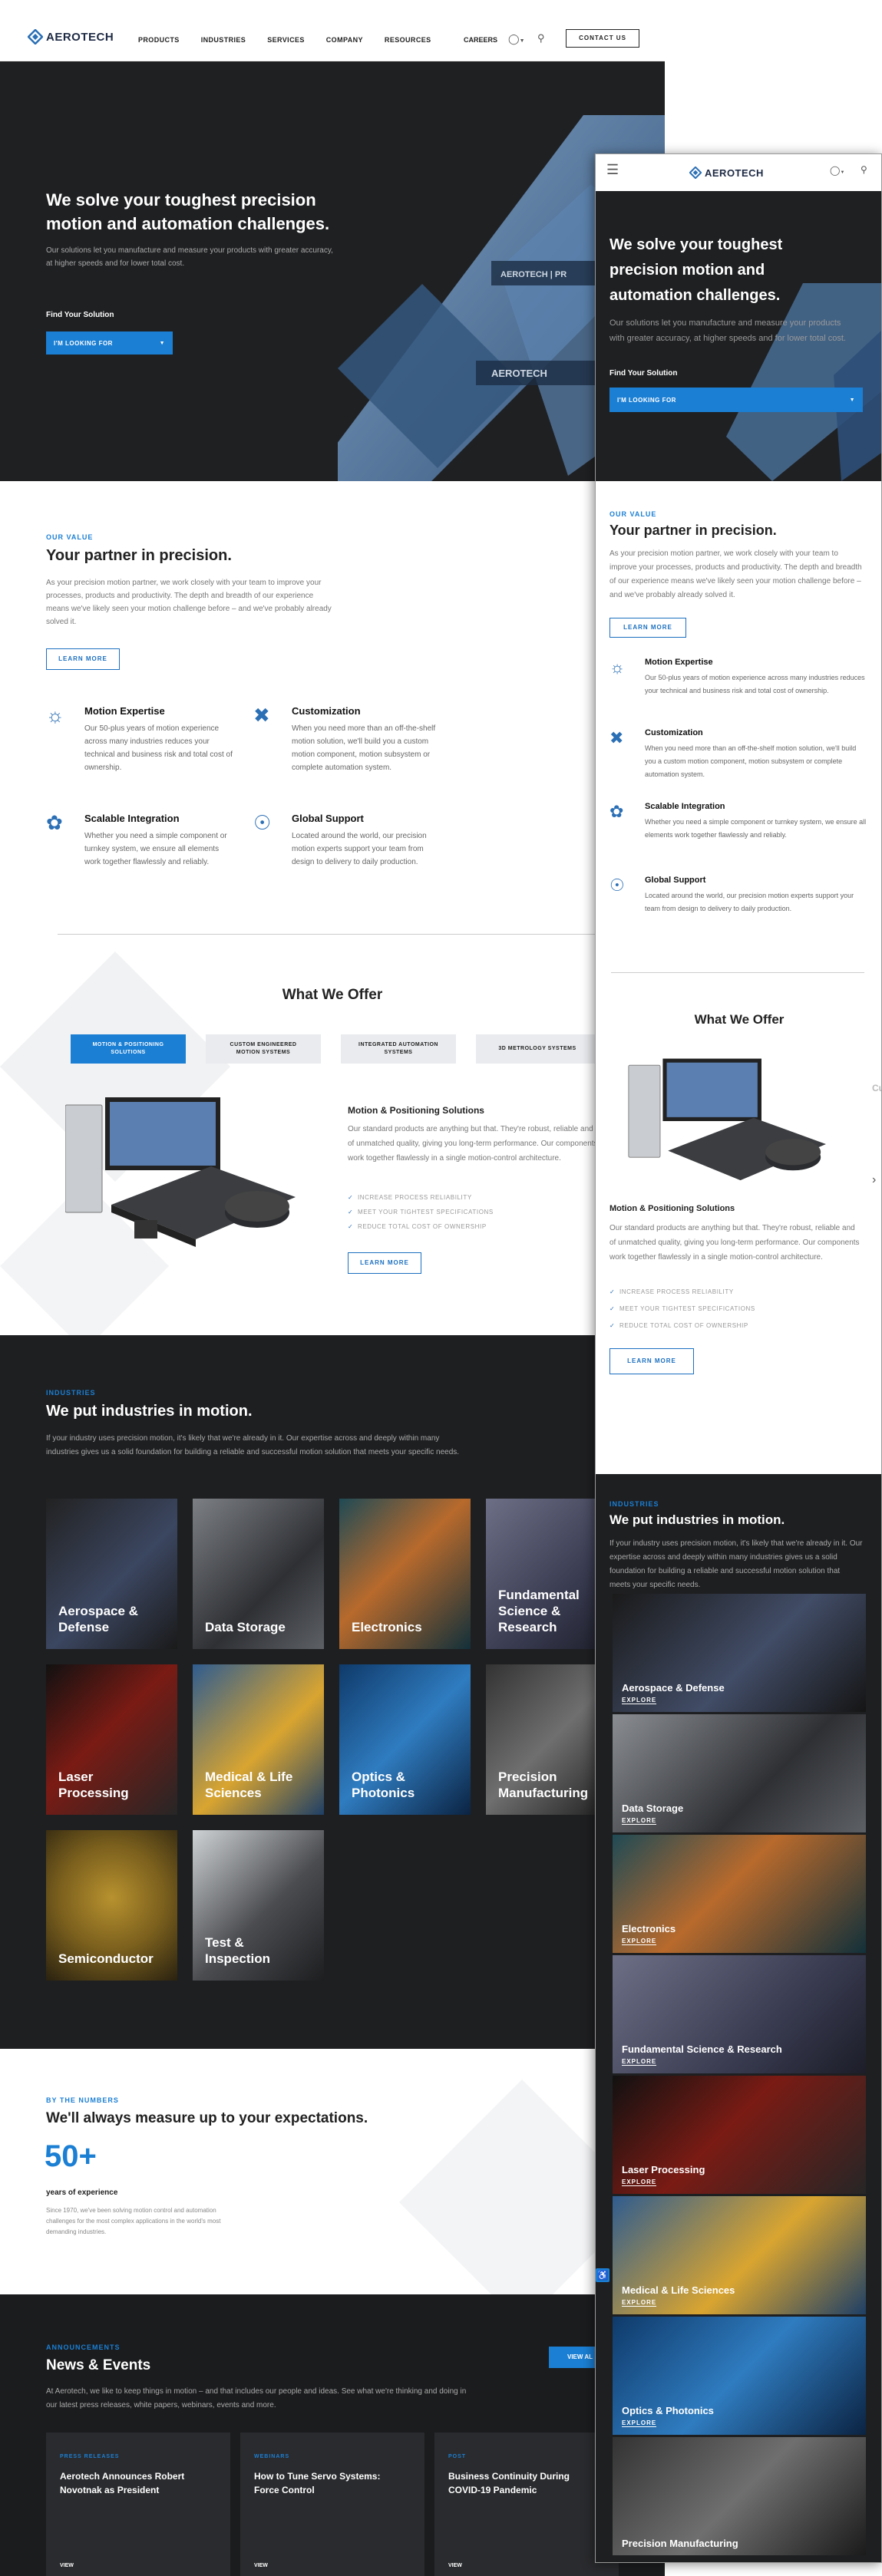  Describe the element at coordinates (332, 995) in the screenshot. I see `offer-title: What We Offer` at that location.